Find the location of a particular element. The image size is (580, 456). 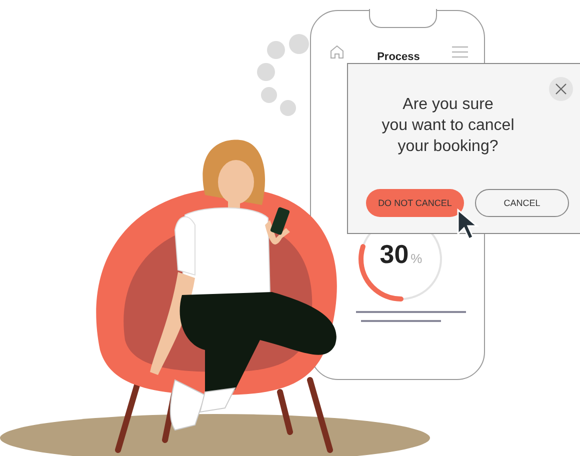

menu-icon is located at coordinates (460, 52).